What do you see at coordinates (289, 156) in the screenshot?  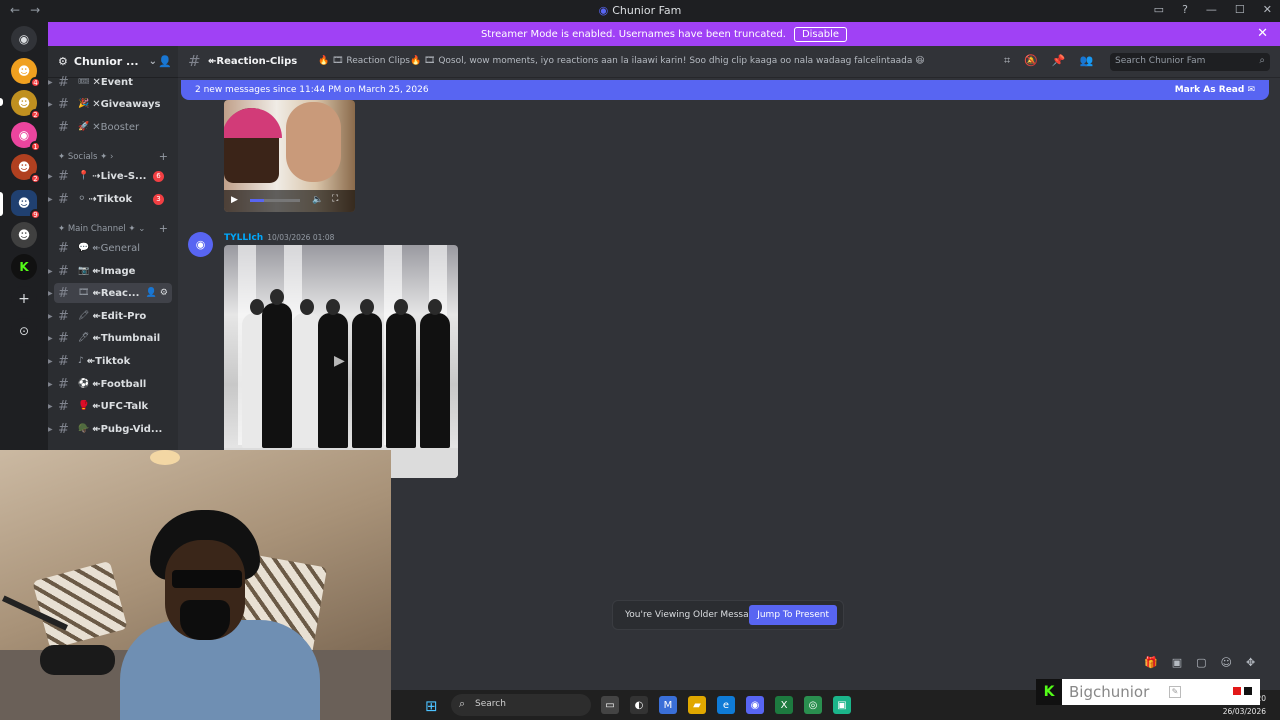 I see `video-attachment: ▶ 🔈 ⛶` at bounding box center [289, 156].